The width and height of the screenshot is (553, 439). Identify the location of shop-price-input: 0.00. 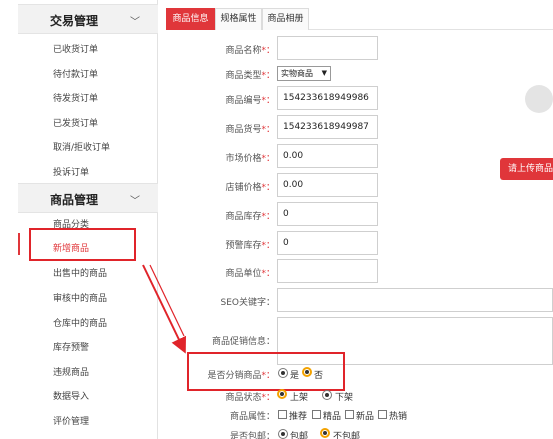
(327, 185).